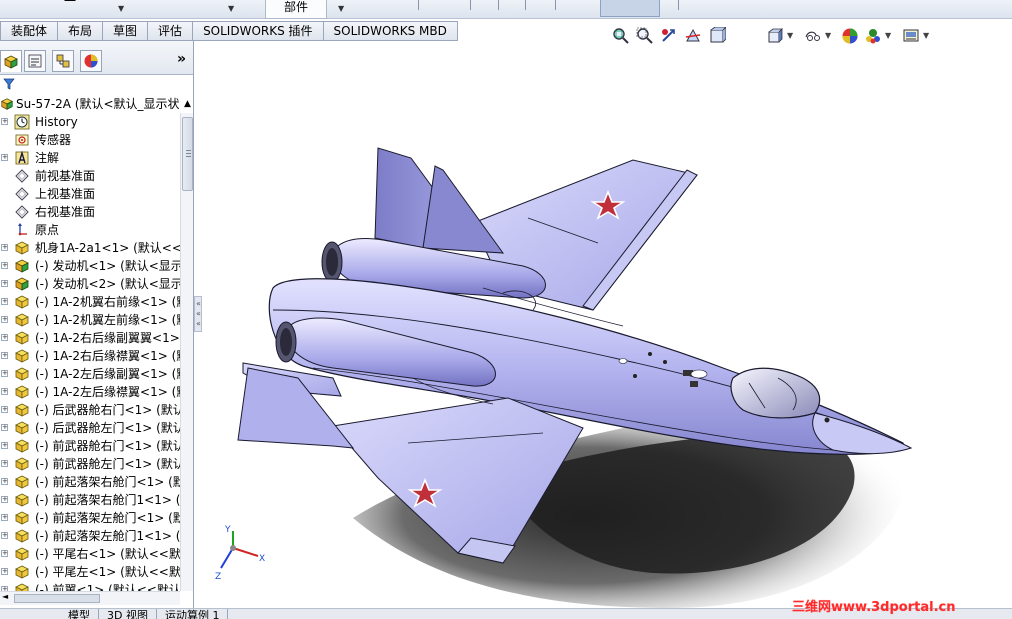 The image size is (1012, 619). I want to click on zoom-to-area-icon, so click(645, 36).